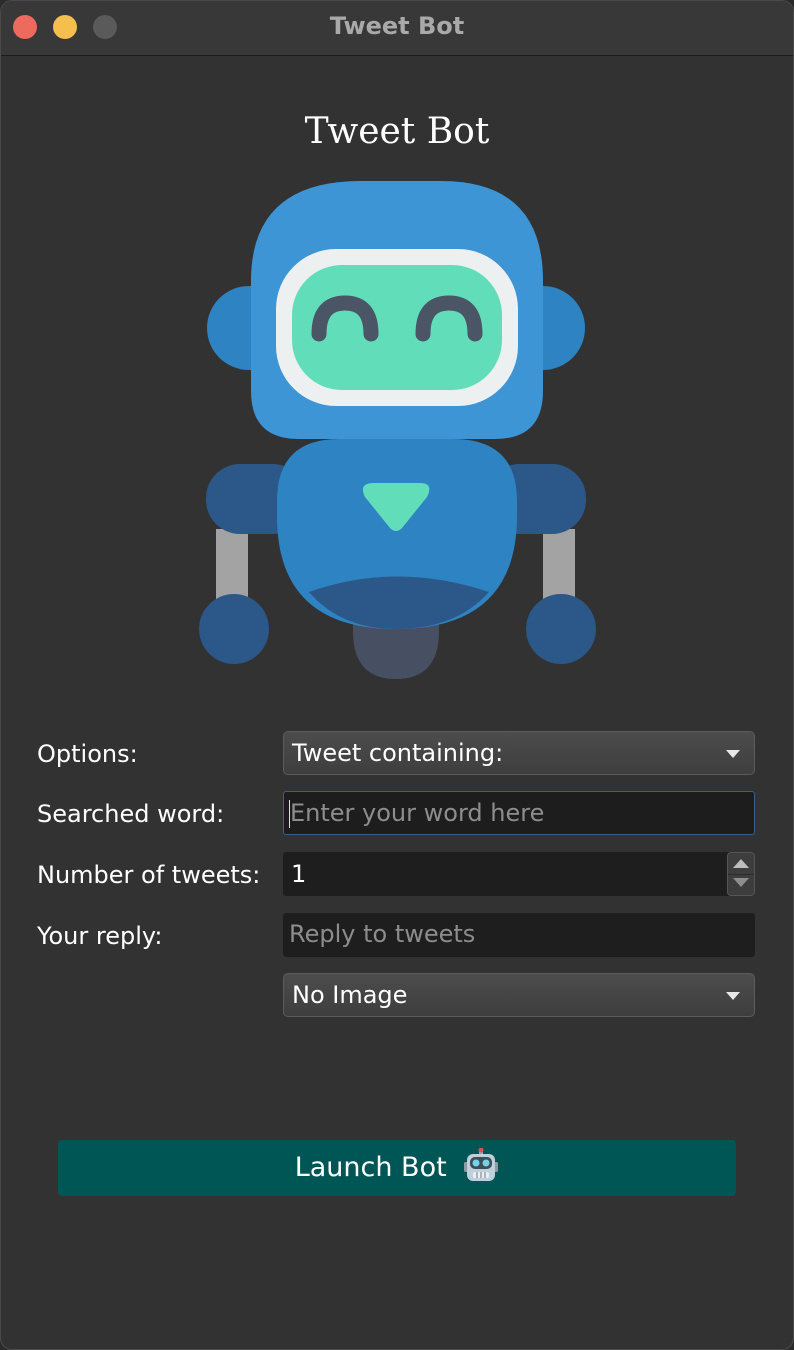 This screenshot has height=1350, width=794. Describe the element at coordinates (519, 995) in the screenshot. I see `image-dropdown: No Image` at that location.